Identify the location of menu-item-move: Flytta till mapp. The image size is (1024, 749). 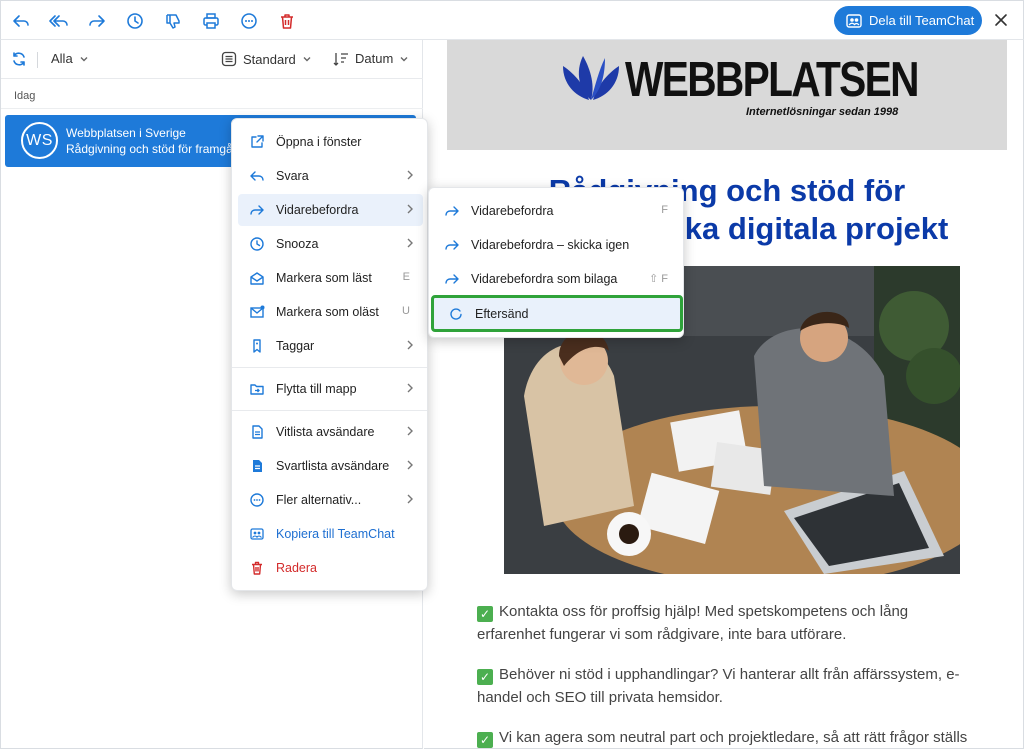
(330, 389).